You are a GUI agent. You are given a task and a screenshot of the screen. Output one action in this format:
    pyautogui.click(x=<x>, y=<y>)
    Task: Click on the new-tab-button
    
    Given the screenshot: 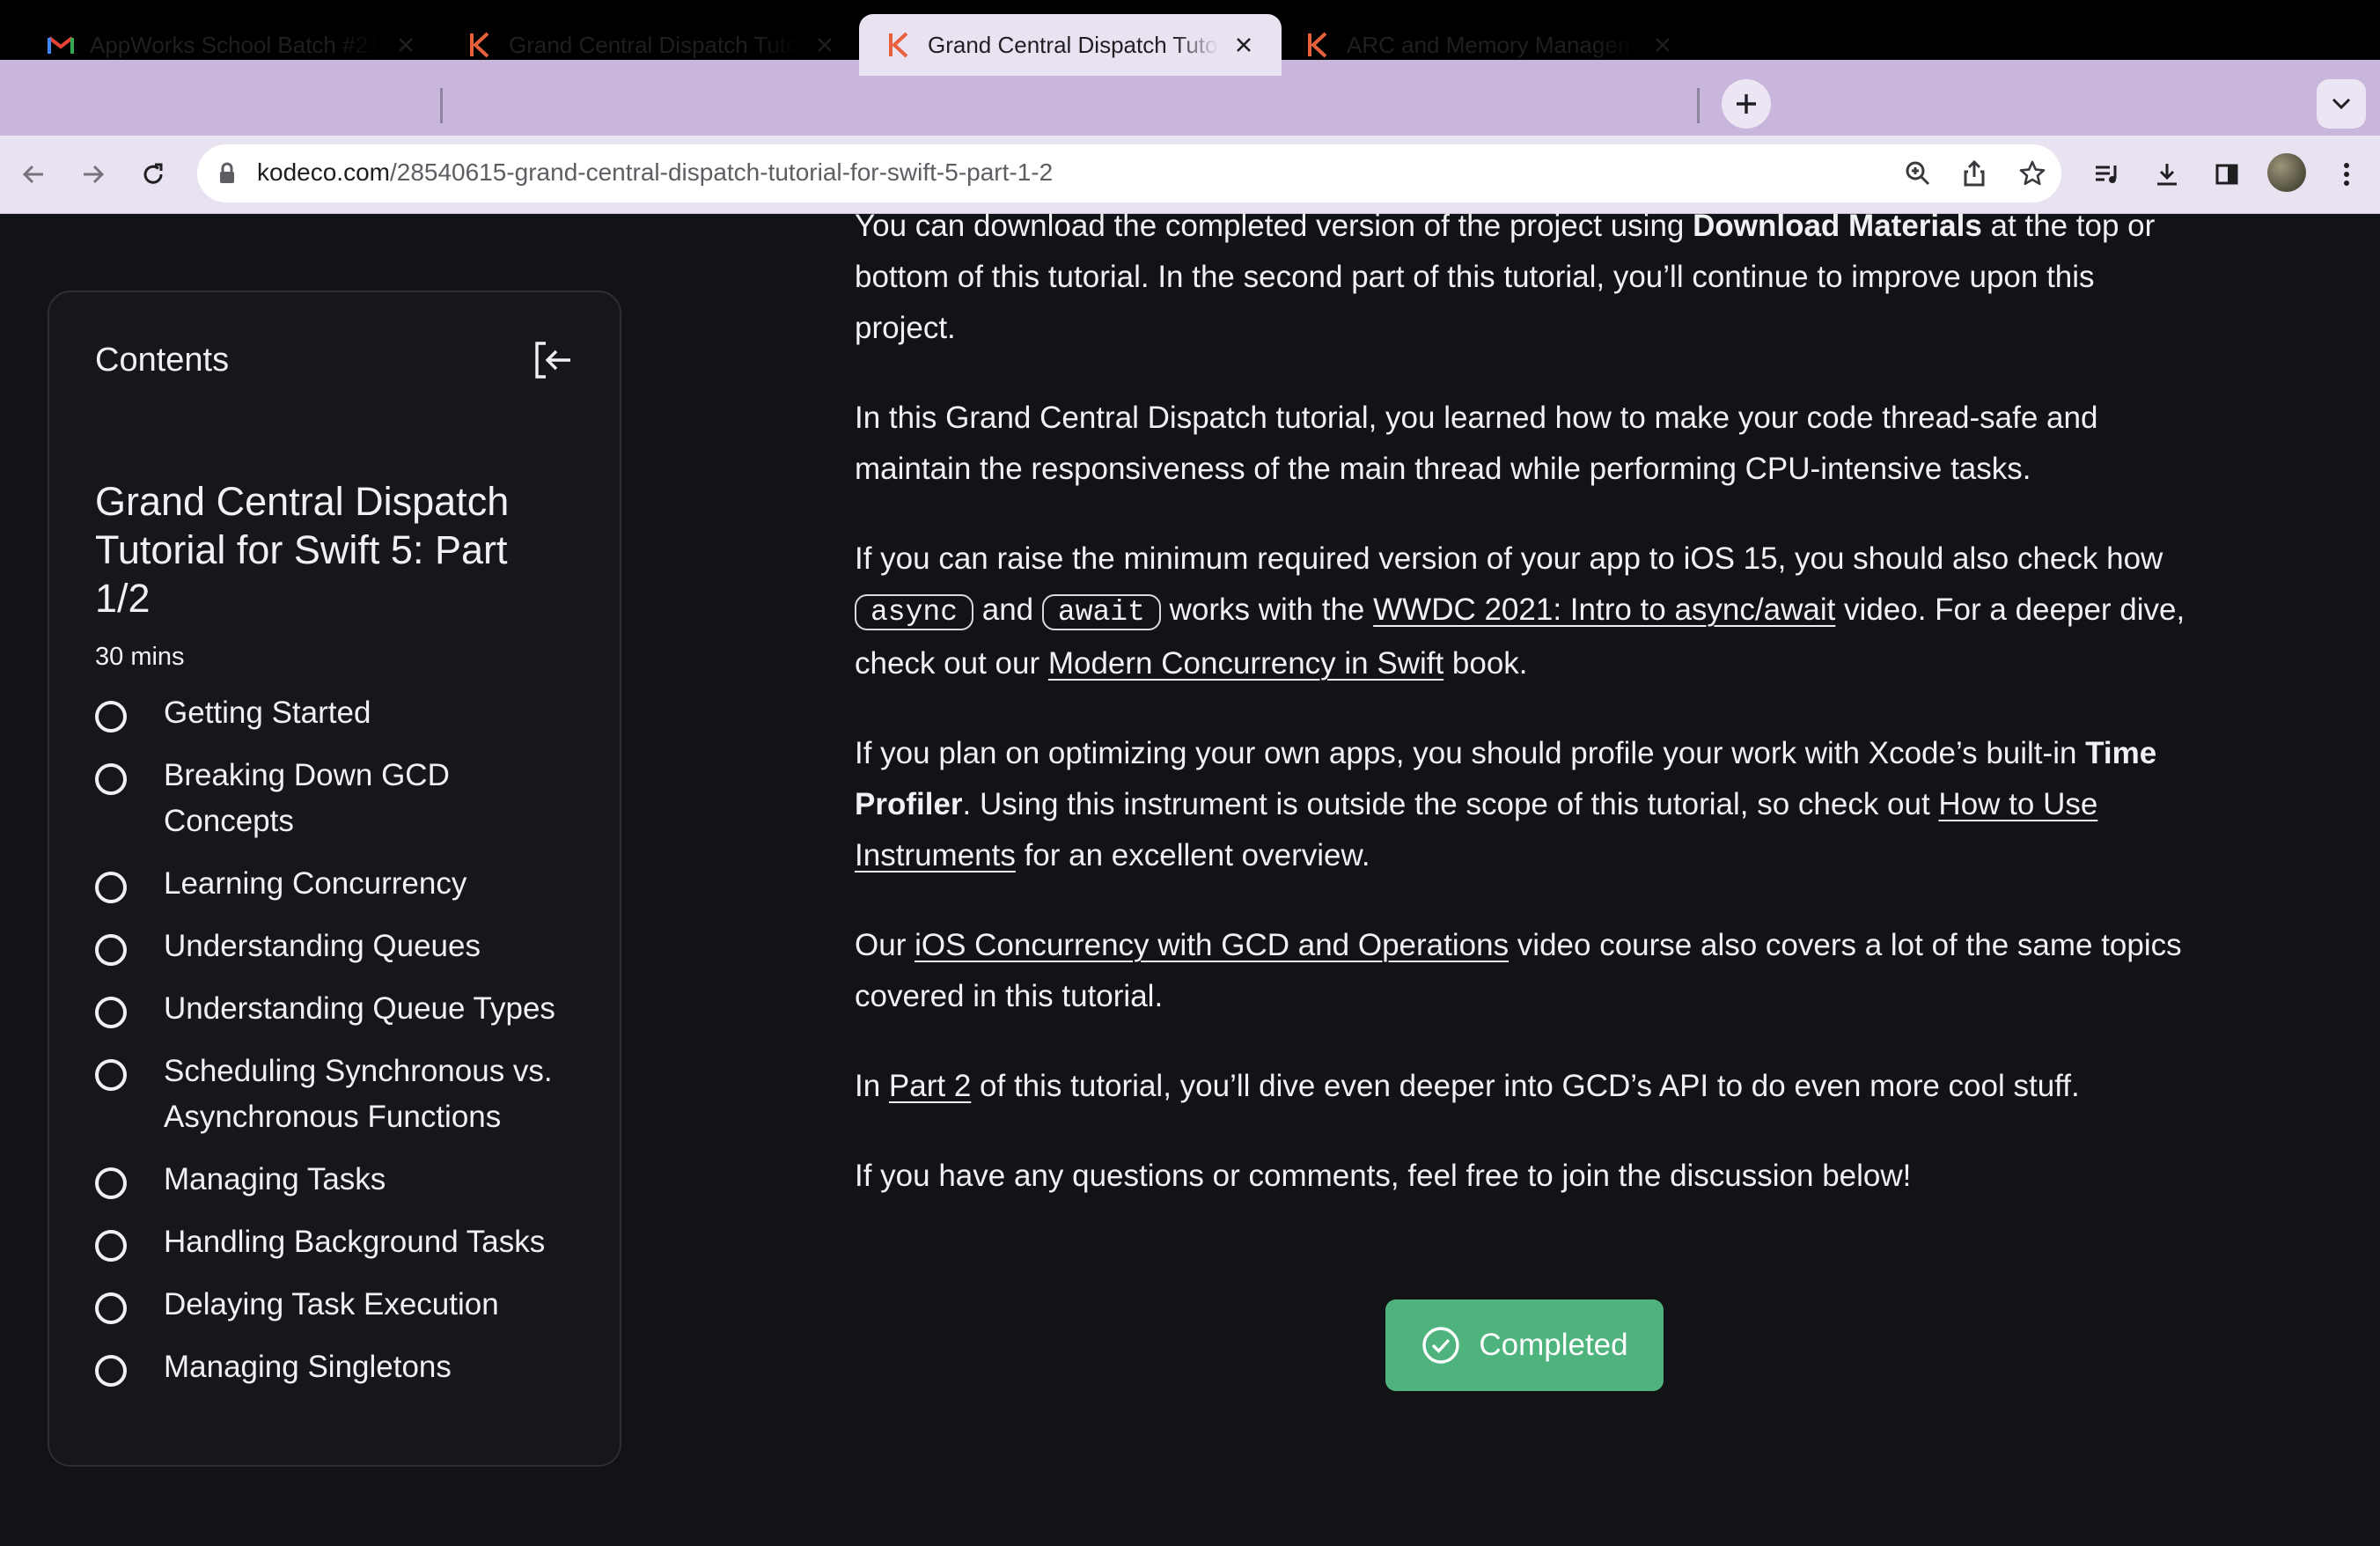 What is the action you would take?
    pyautogui.click(x=1746, y=104)
    